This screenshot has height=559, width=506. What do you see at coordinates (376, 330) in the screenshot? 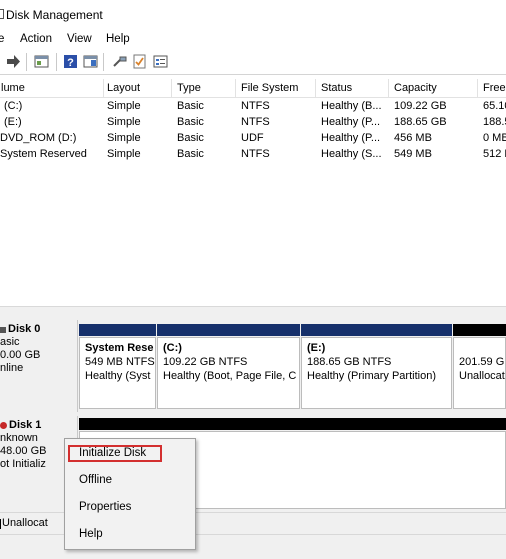
I see `partition-bar-e` at bounding box center [376, 330].